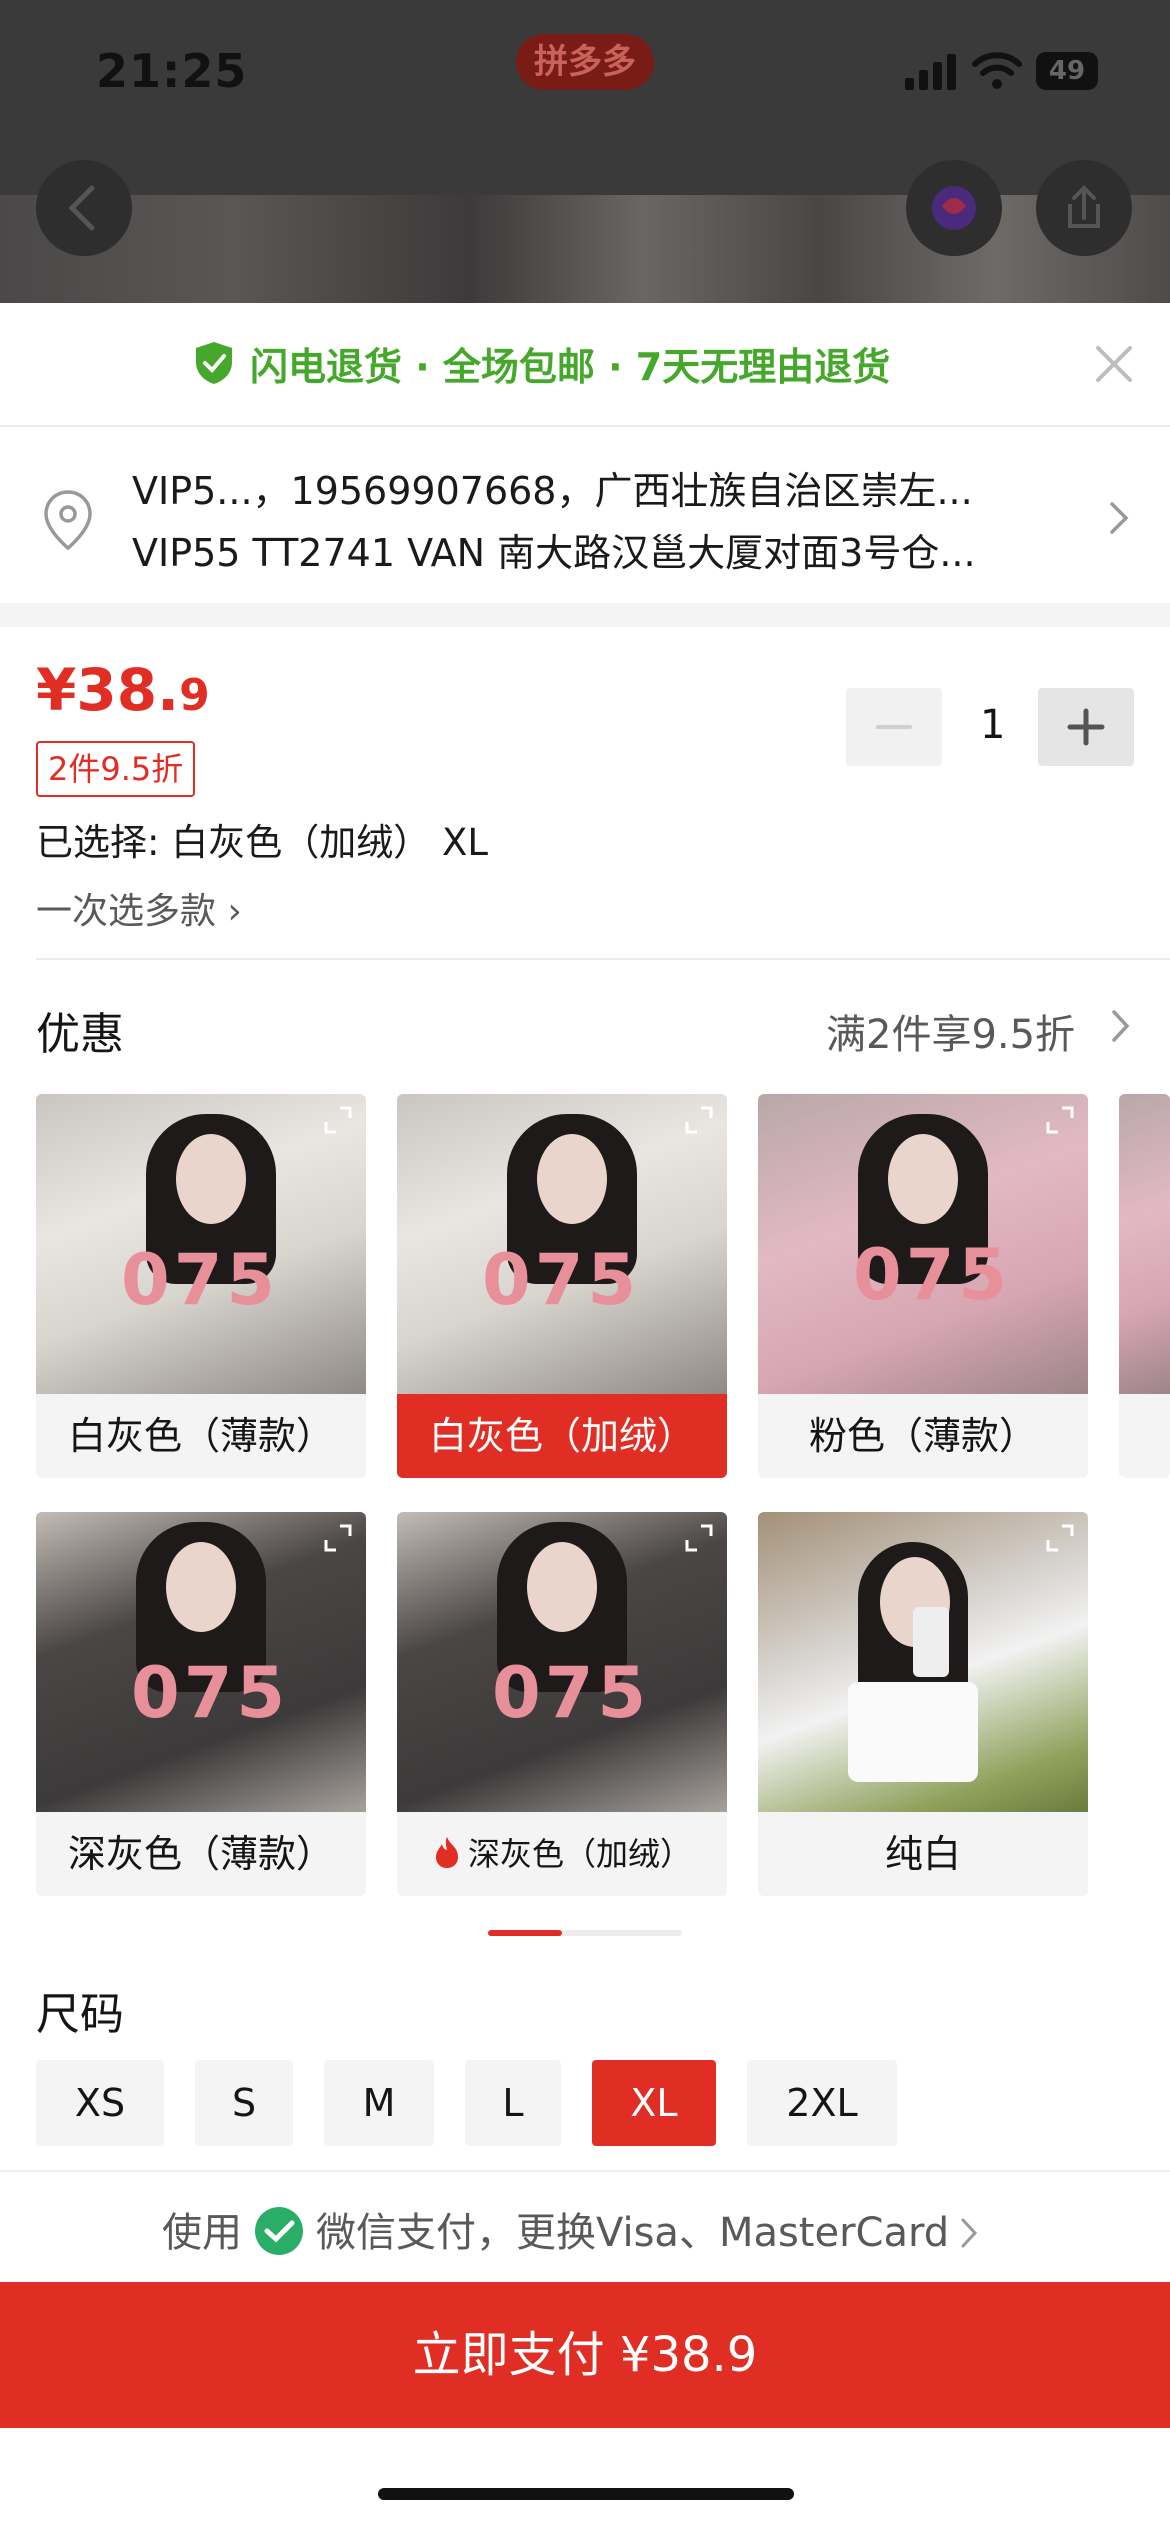  I want to click on plus-icon, so click(1086, 727).